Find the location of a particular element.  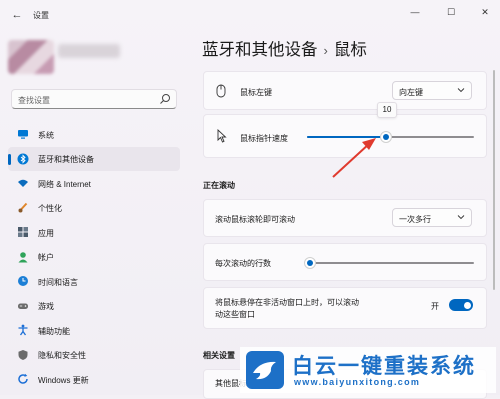

sidebar-item-personalization: 个性化 is located at coordinates (94, 208).